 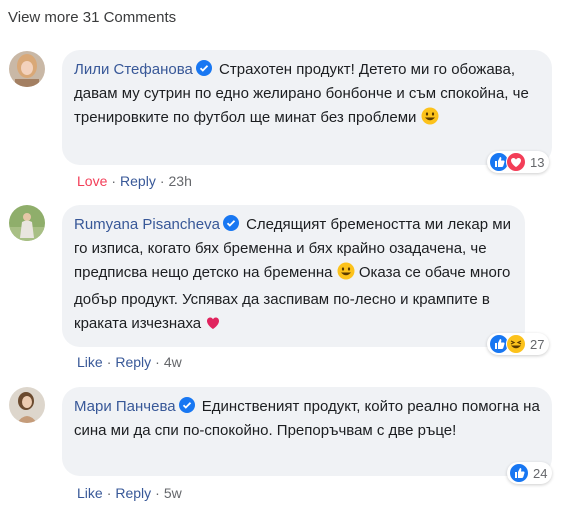 I want to click on comment-author: Лили Стефанова, so click(x=133, y=69).